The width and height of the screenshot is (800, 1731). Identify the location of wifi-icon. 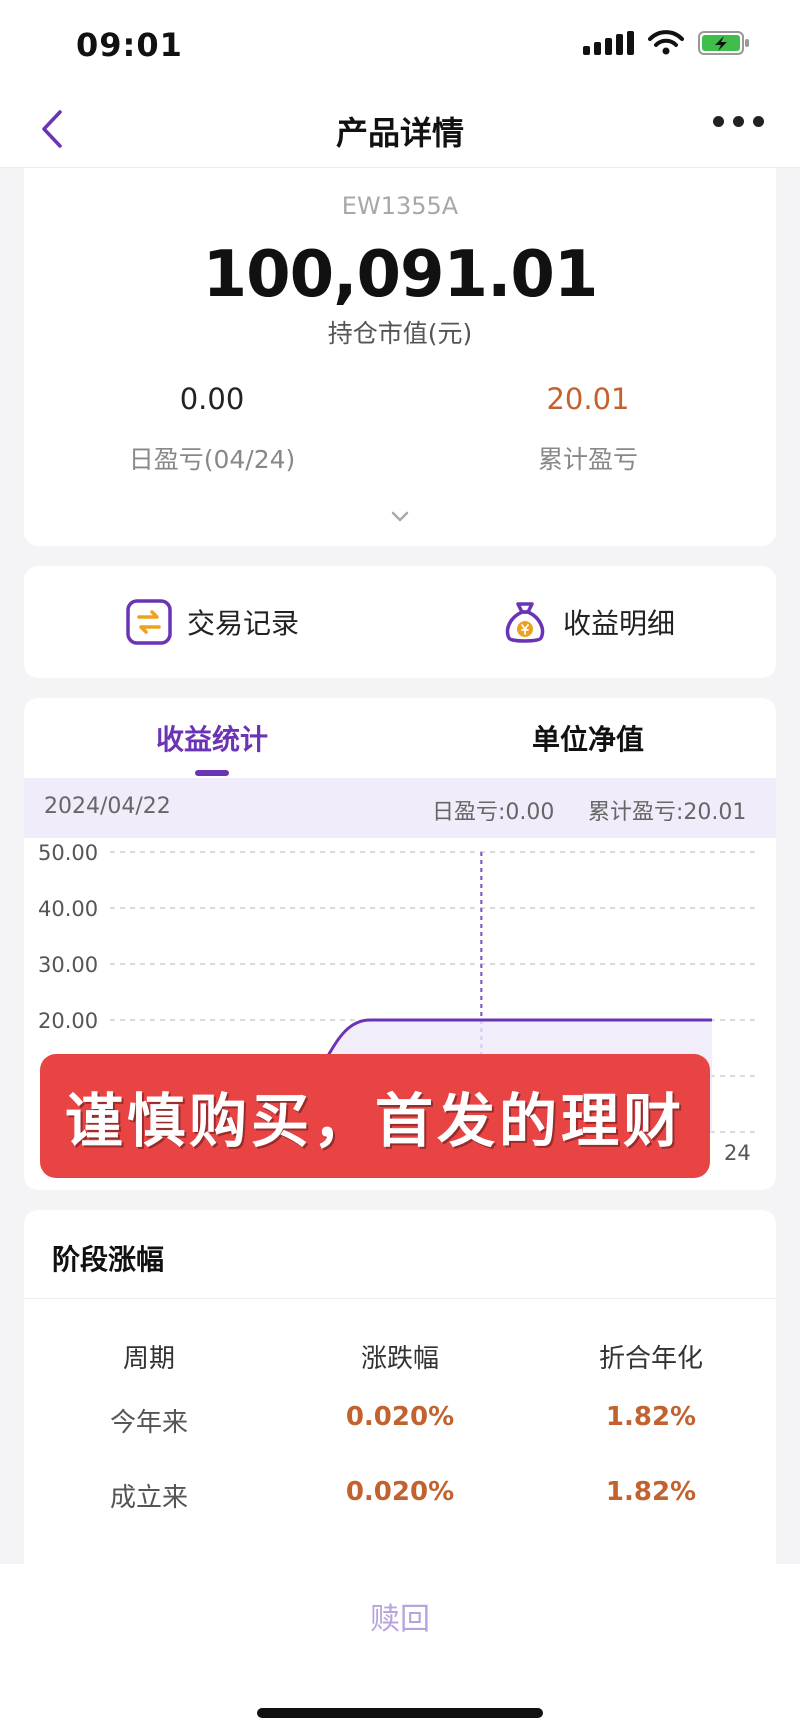
(666, 42).